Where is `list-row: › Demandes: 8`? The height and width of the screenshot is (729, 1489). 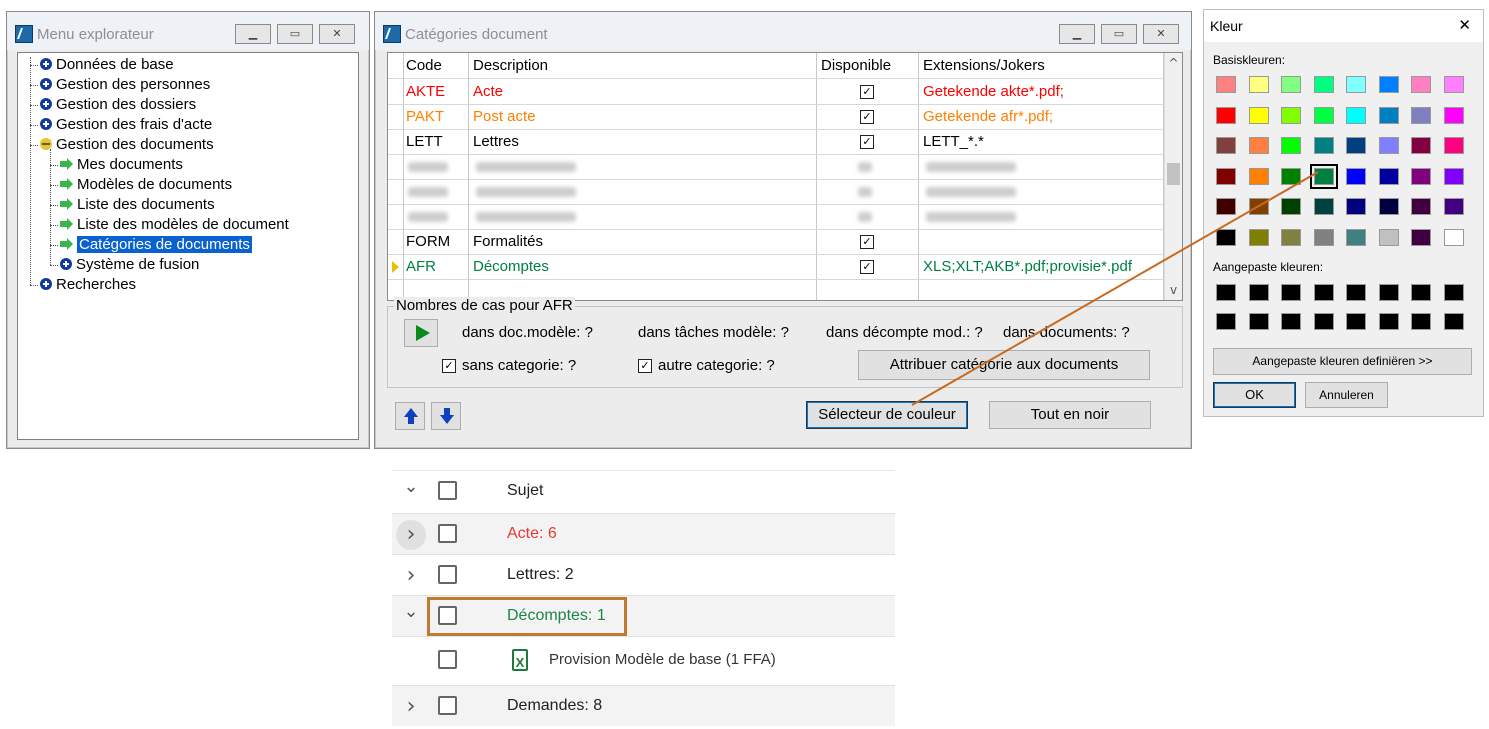
list-row: › Demandes: 8 is located at coordinates (643, 705).